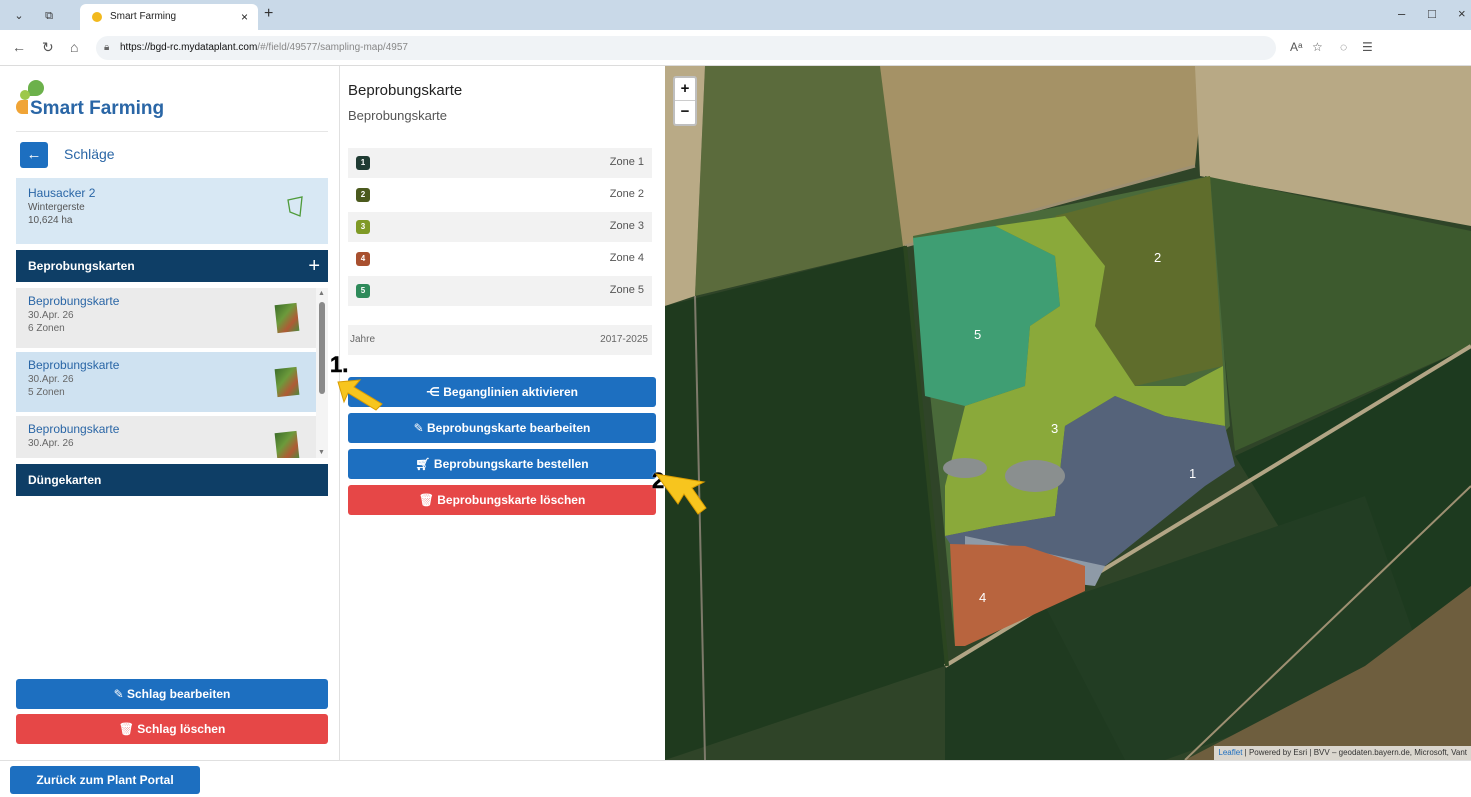 Image resolution: width=1471 pixels, height=797 pixels. What do you see at coordinates (172, 131) in the screenshot?
I see `divider` at bounding box center [172, 131].